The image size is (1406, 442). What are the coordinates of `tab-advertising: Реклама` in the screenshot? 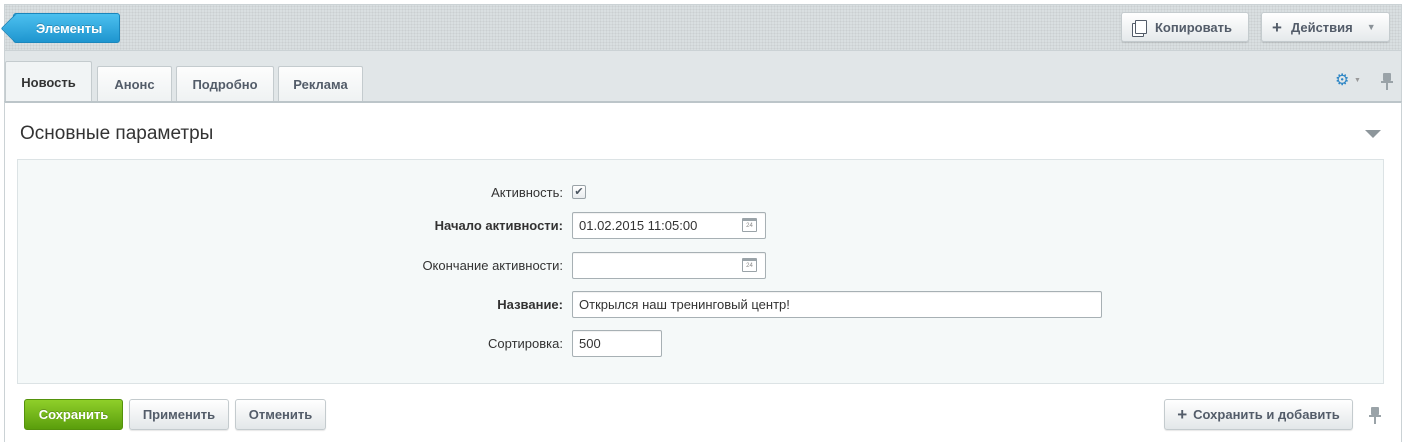 It's located at (320, 83).